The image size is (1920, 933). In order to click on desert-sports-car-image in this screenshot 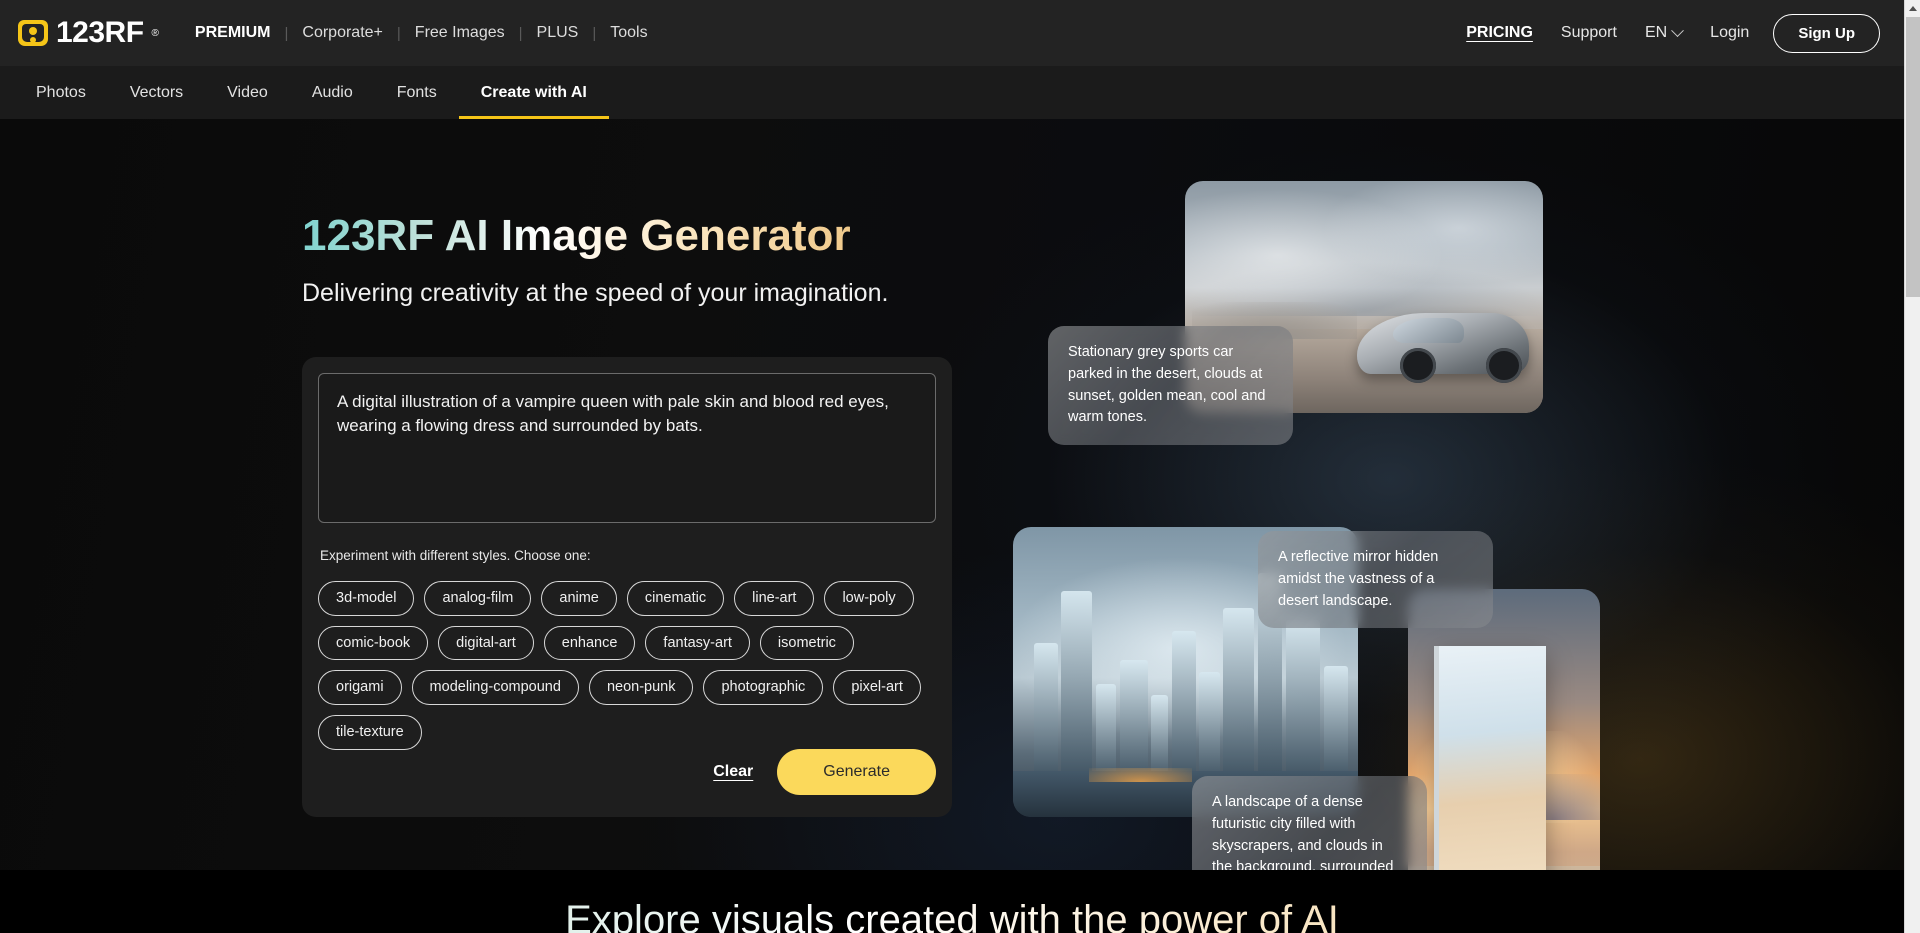, I will do `click(1364, 297)`.